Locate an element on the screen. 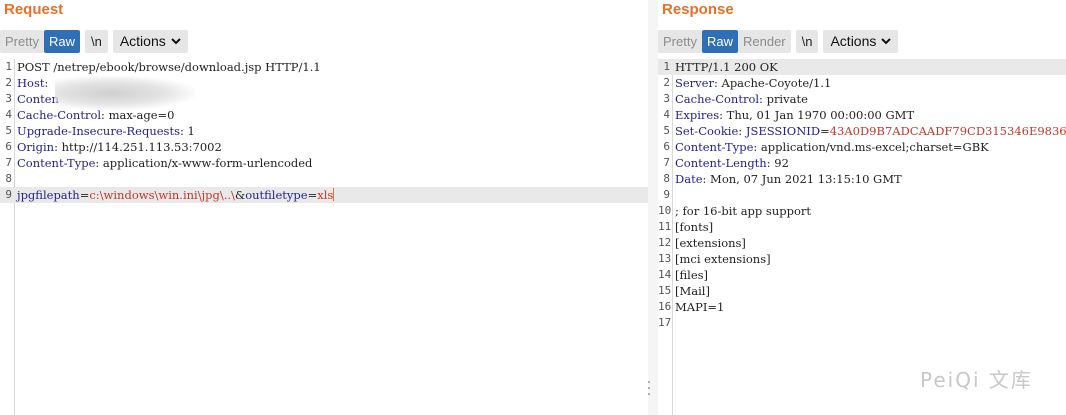 This screenshot has width=1066, height=415. resize-grip-icon: · · · is located at coordinates (649, 389).